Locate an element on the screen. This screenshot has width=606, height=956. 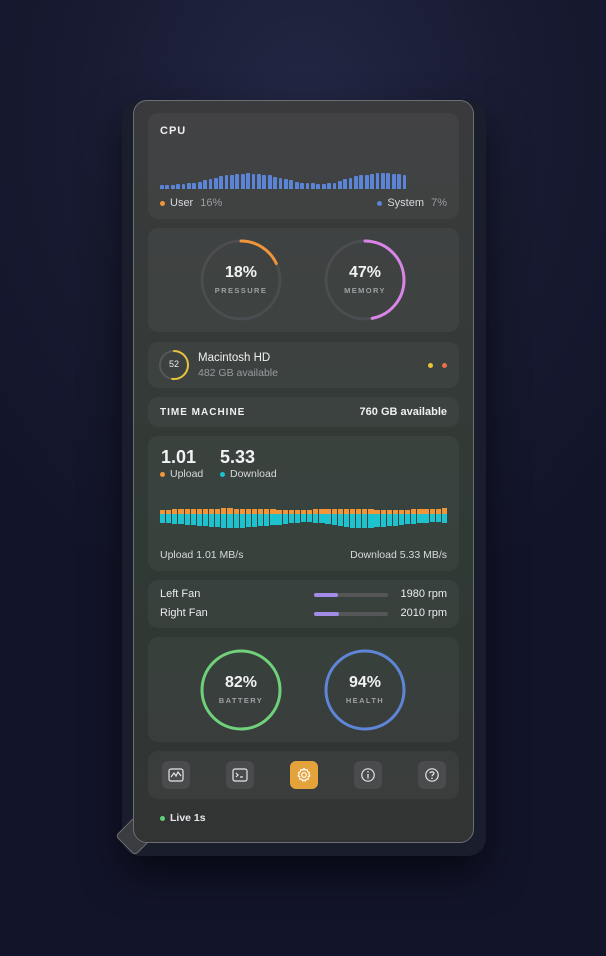
activity-button is located at coordinates (176, 775).